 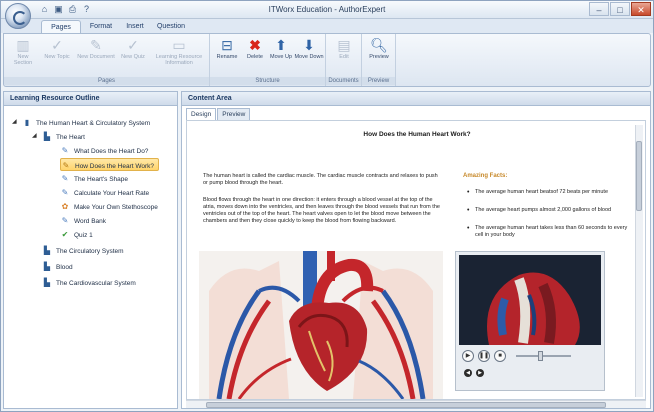 I want to click on minimize-button: –, so click(x=599, y=9).